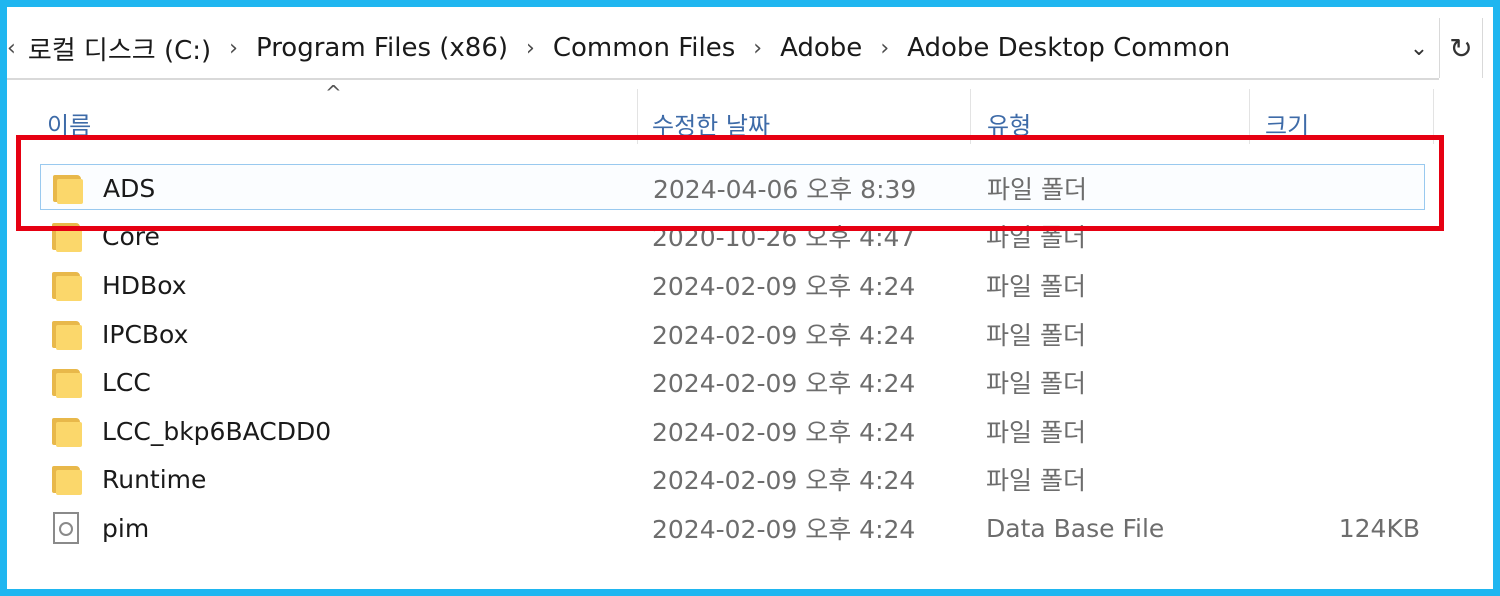 This screenshot has width=1500, height=596. I want to click on item-name: pim, so click(126, 528).